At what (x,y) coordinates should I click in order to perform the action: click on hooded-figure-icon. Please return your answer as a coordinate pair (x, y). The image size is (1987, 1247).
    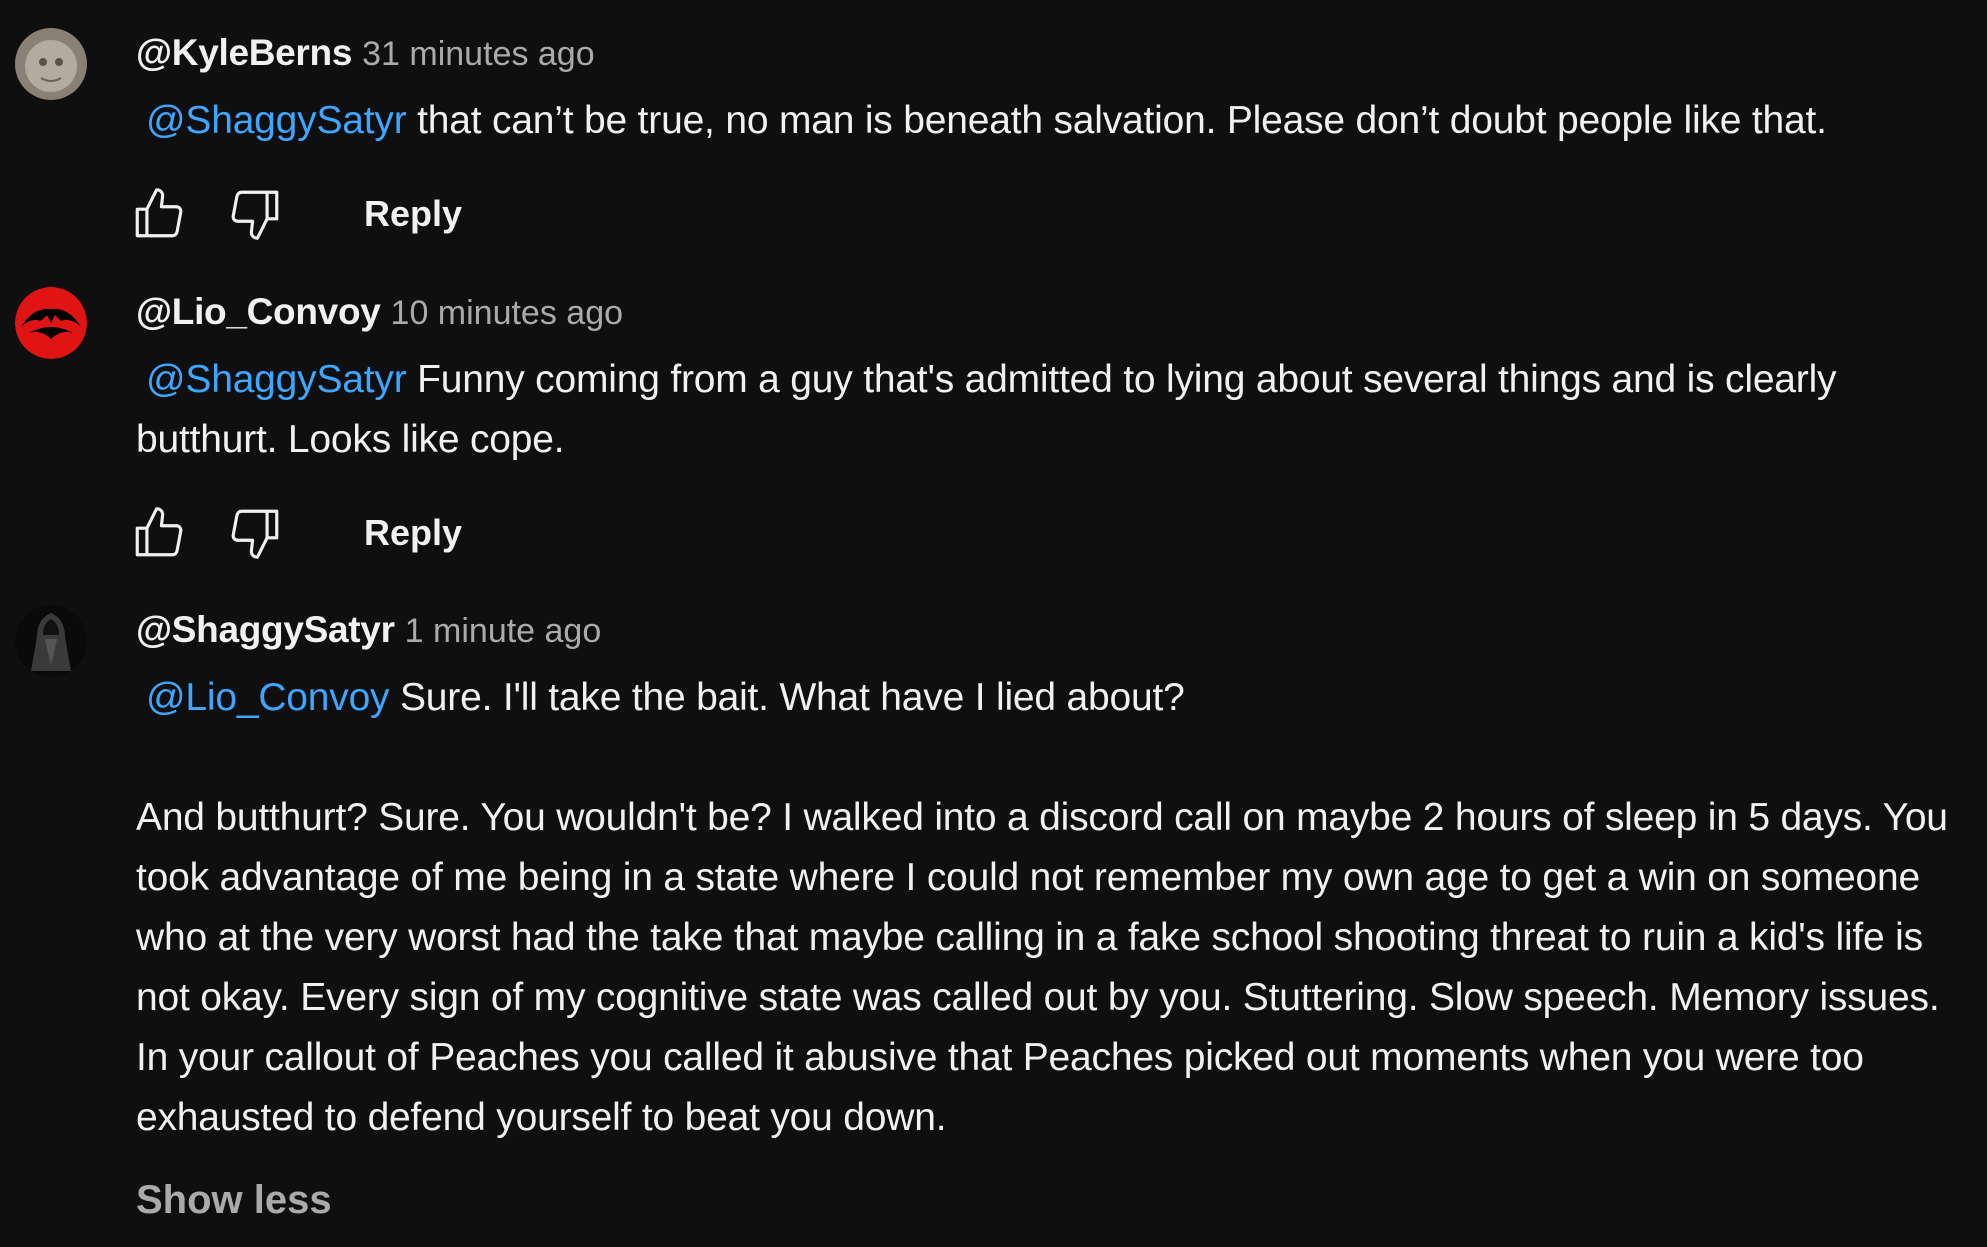
    Looking at the image, I should click on (51, 641).